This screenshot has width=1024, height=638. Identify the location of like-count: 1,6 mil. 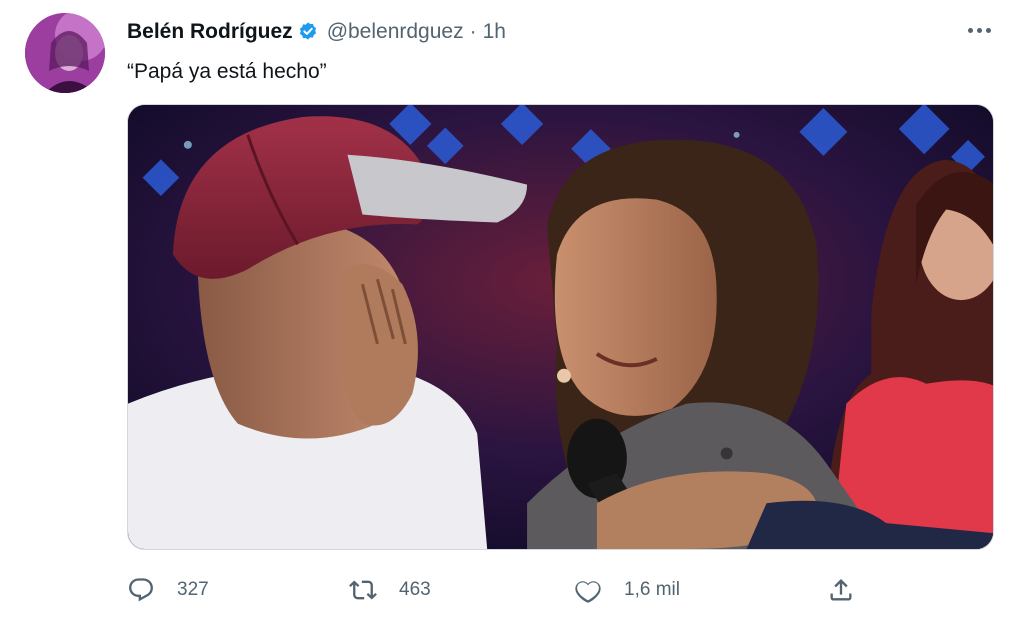
(652, 589).